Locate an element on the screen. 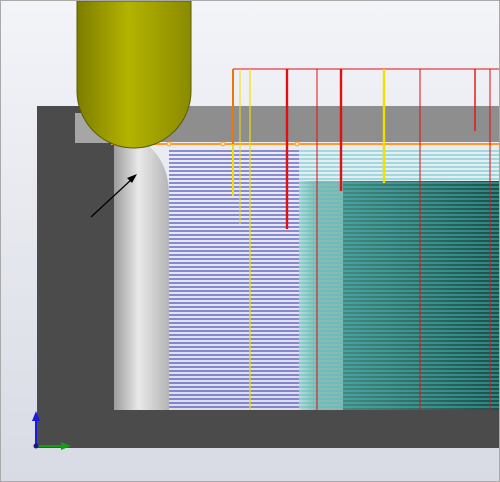 The height and width of the screenshot is (482, 500). fillet-wall-face is located at coordinates (141, 277).